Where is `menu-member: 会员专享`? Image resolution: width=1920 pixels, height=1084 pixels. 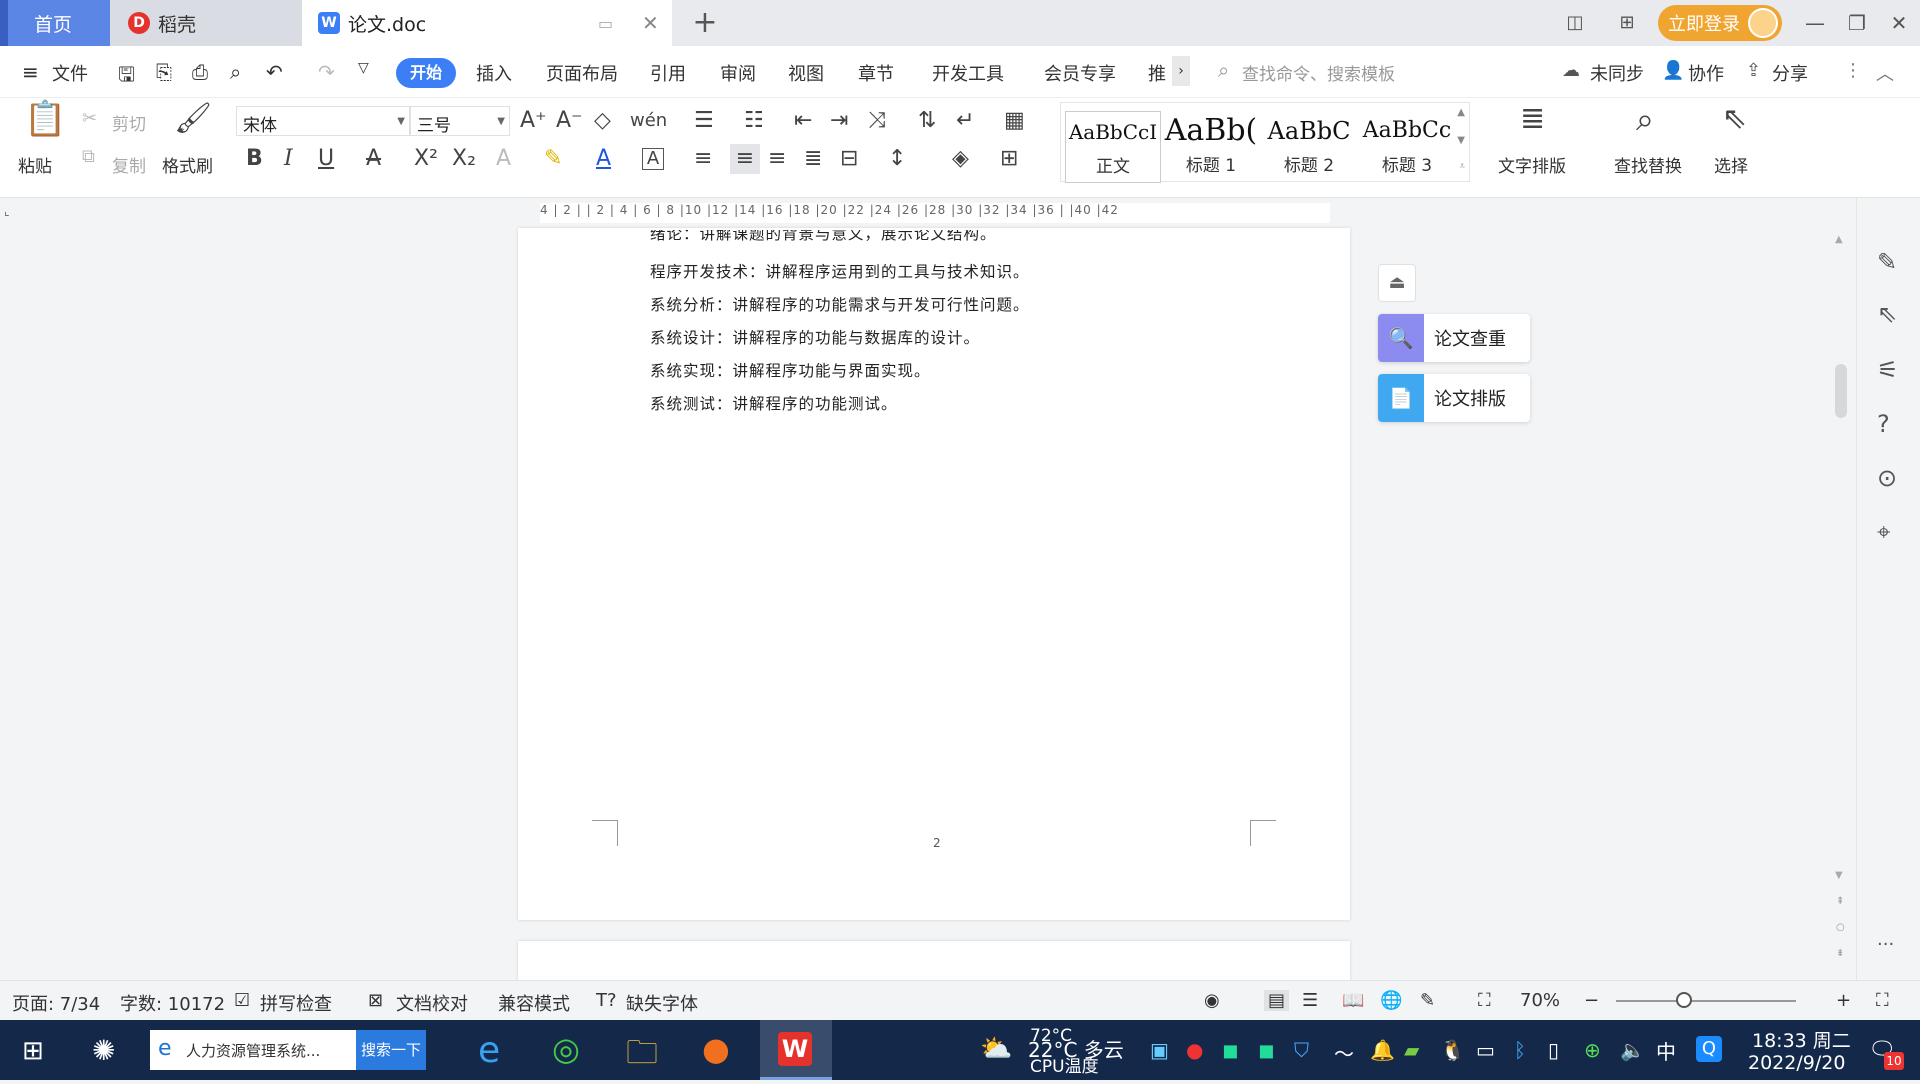 menu-member: 会员专享 is located at coordinates (1080, 73).